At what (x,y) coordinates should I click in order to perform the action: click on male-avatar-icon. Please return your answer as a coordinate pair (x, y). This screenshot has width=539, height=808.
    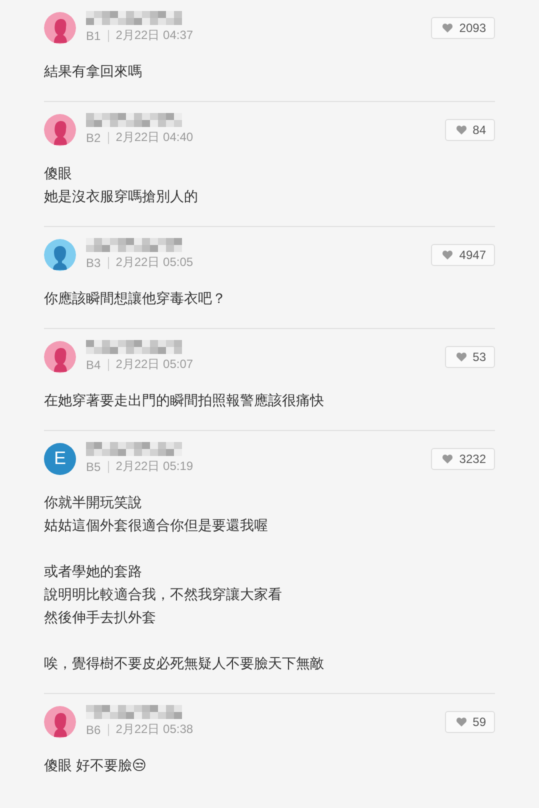
    Looking at the image, I should click on (60, 254).